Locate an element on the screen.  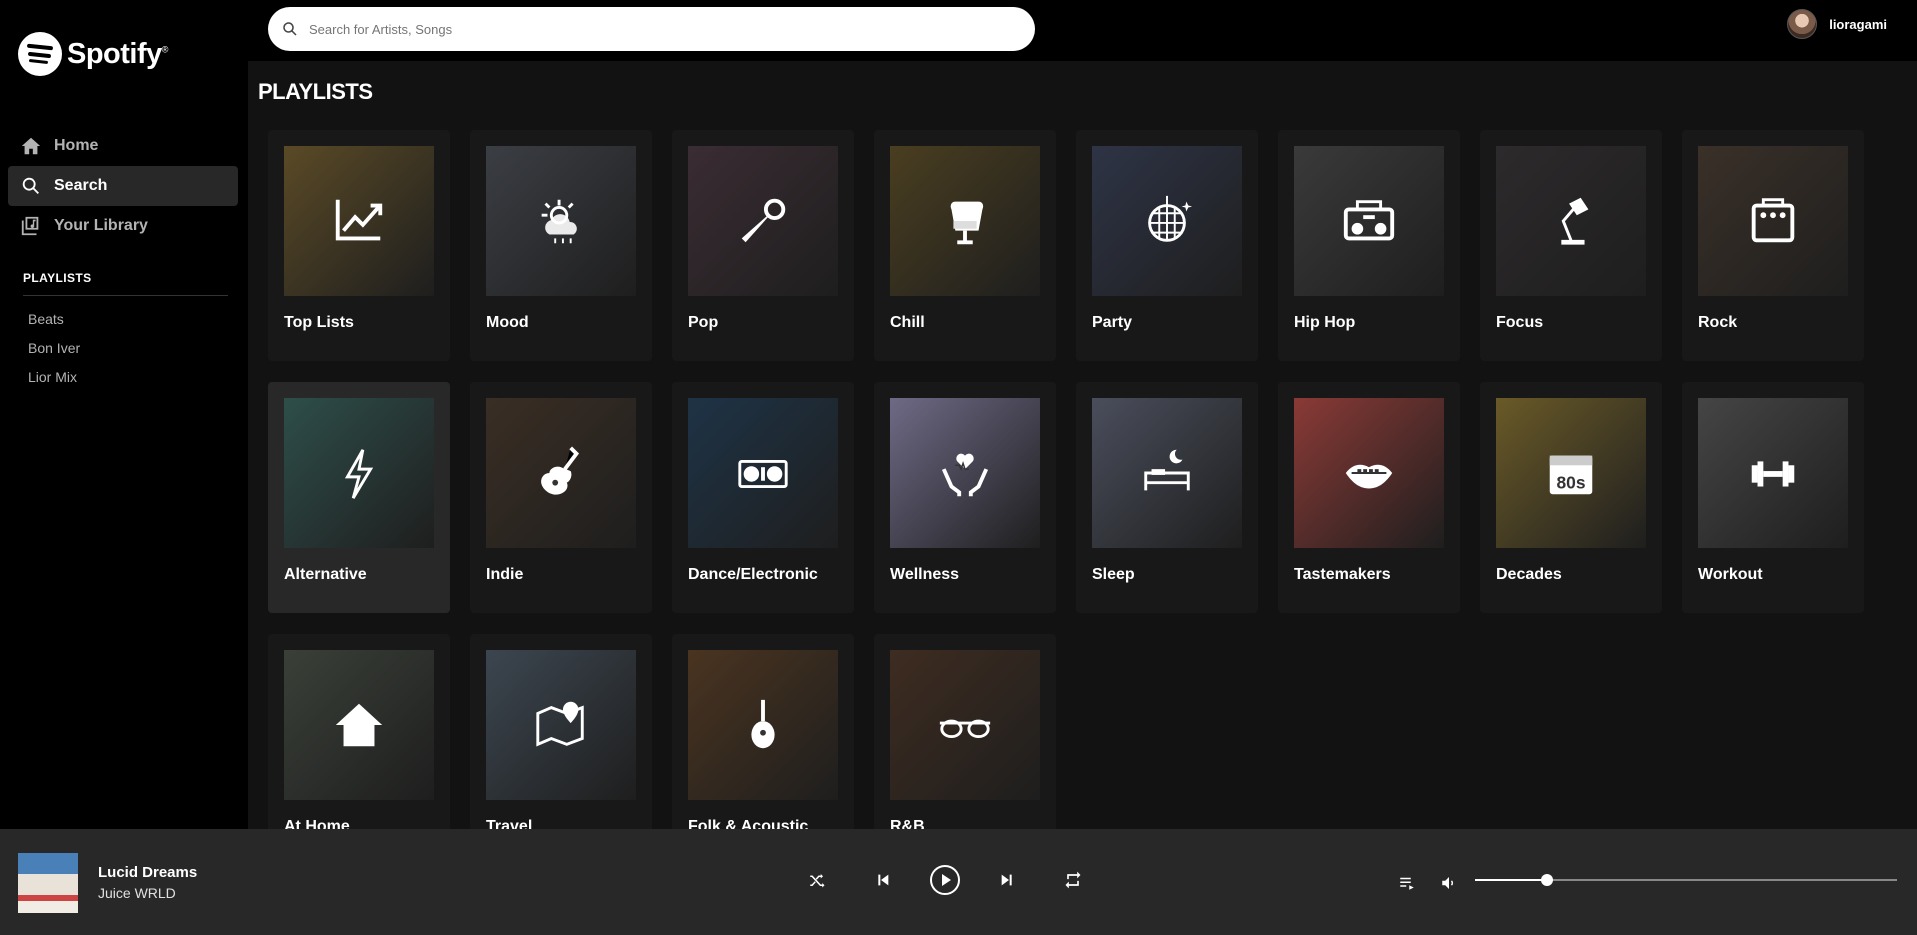
category-card: Workout is located at coordinates (1773, 497).